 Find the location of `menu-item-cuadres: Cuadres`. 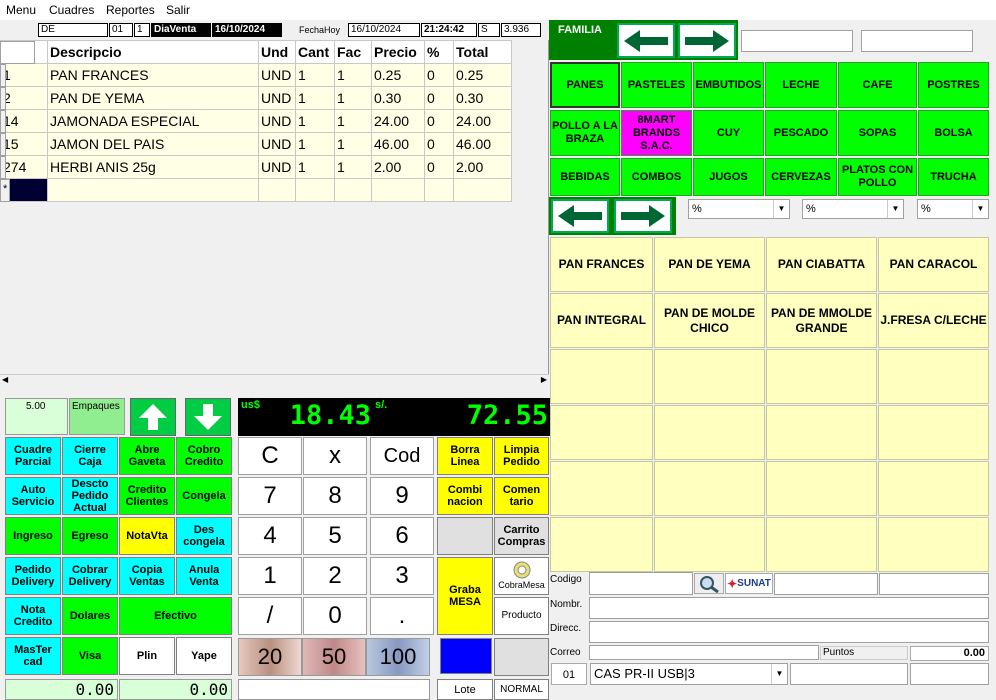

menu-item-cuadres: Cuadres is located at coordinates (71, 10).